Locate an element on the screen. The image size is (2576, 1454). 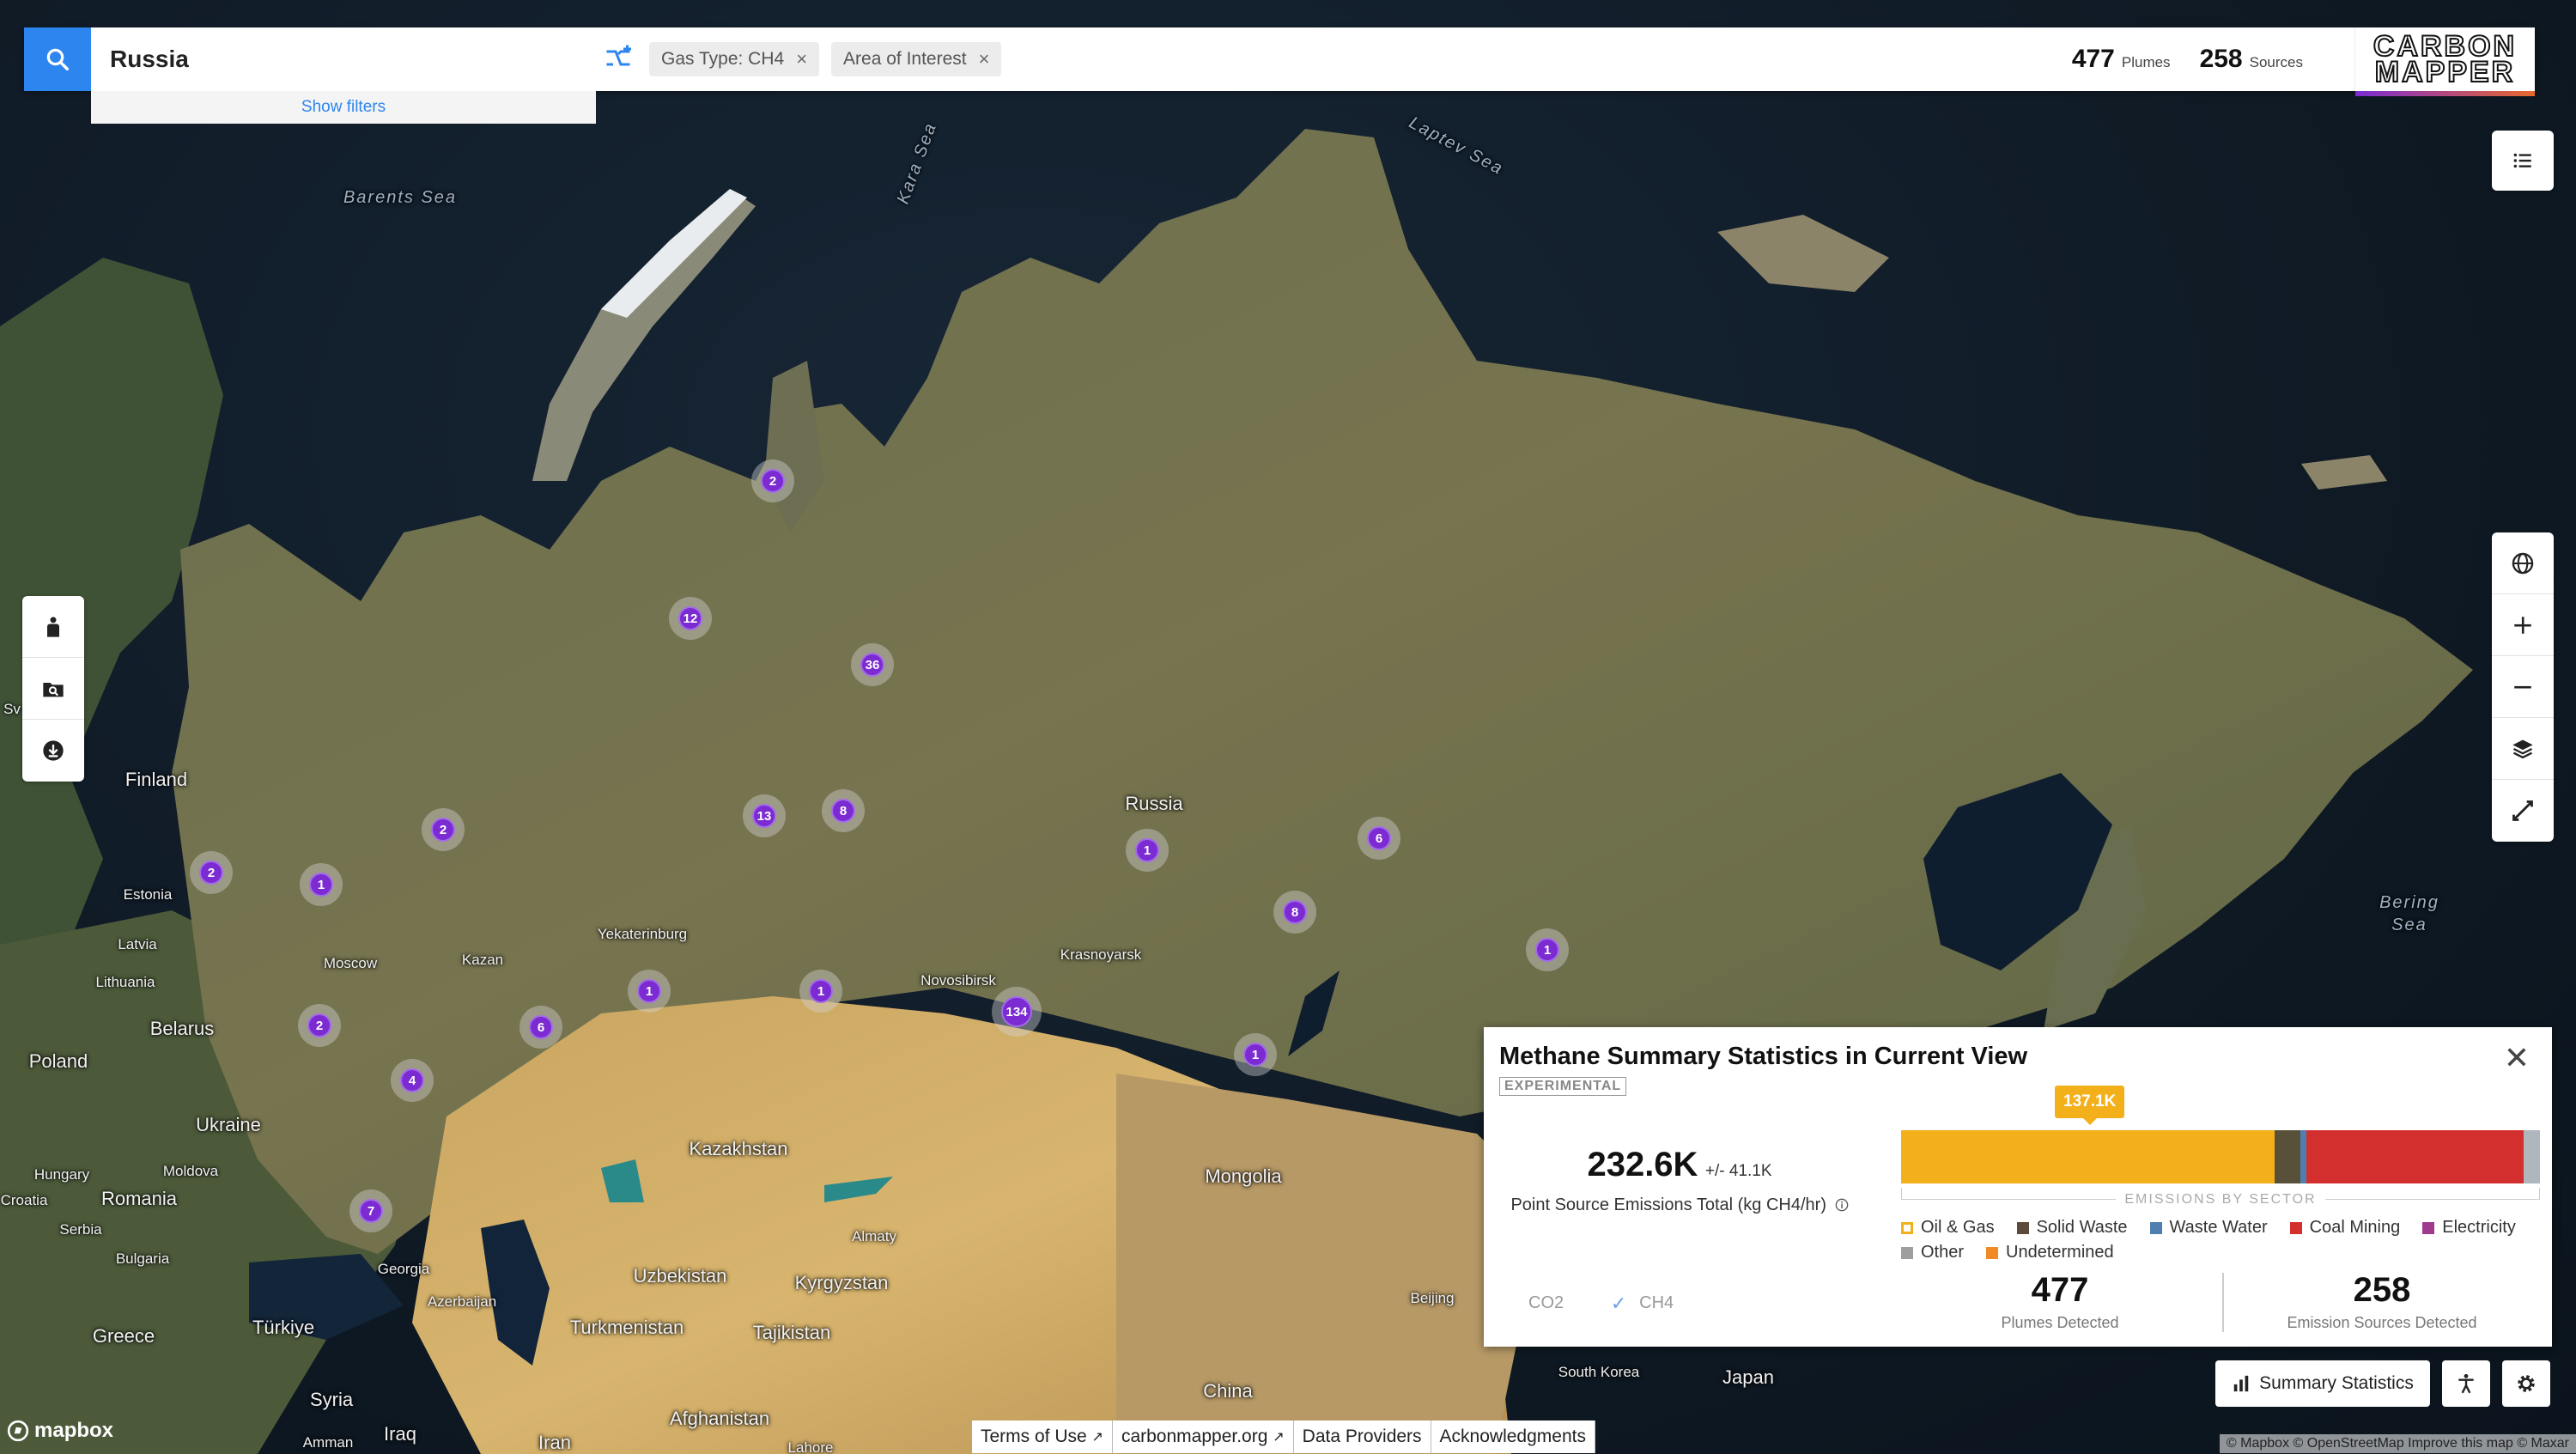
info-icon is located at coordinates (1842, 1205).